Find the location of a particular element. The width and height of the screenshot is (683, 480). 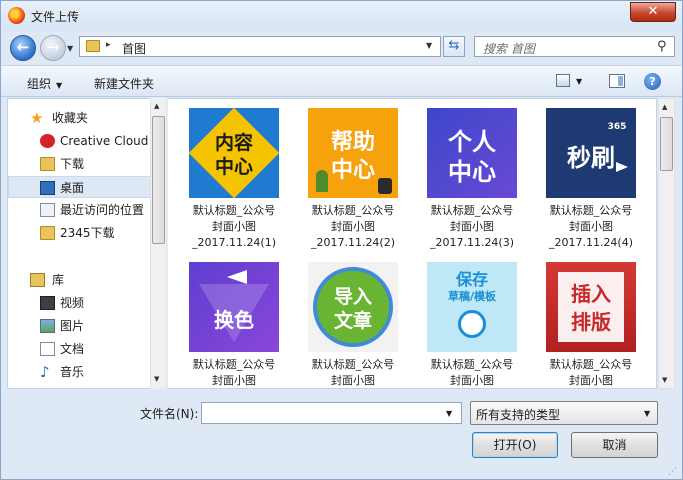

change-view-icon is located at coordinates (563, 80).